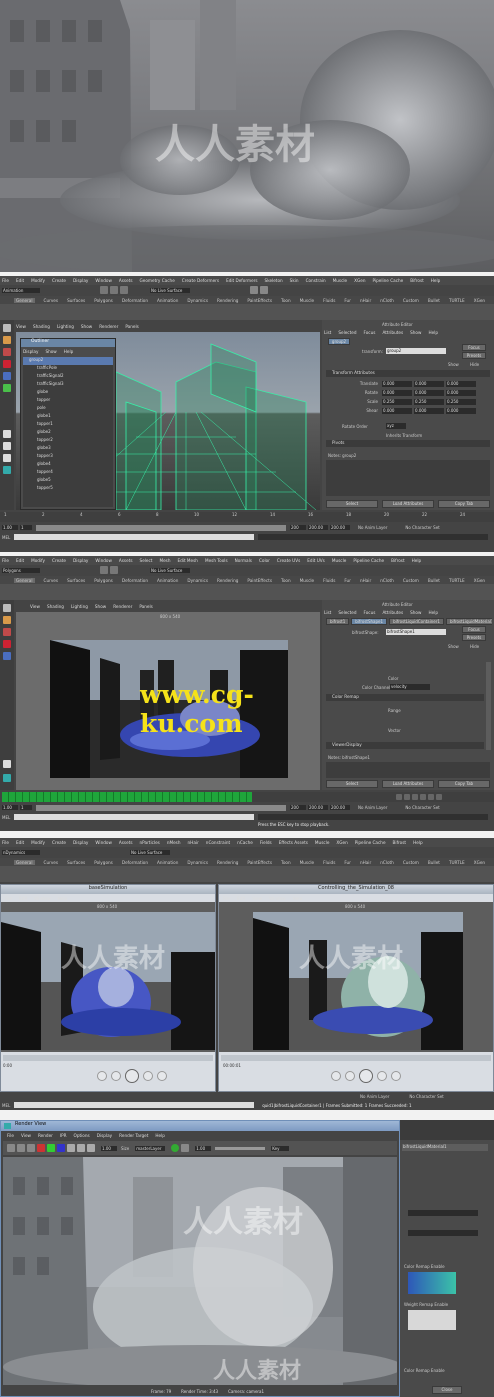 This screenshot has width=494, height=1397. Describe the element at coordinates (150, 842) in the screenshot. I see `menu-nparticles: nParticles` at that location.